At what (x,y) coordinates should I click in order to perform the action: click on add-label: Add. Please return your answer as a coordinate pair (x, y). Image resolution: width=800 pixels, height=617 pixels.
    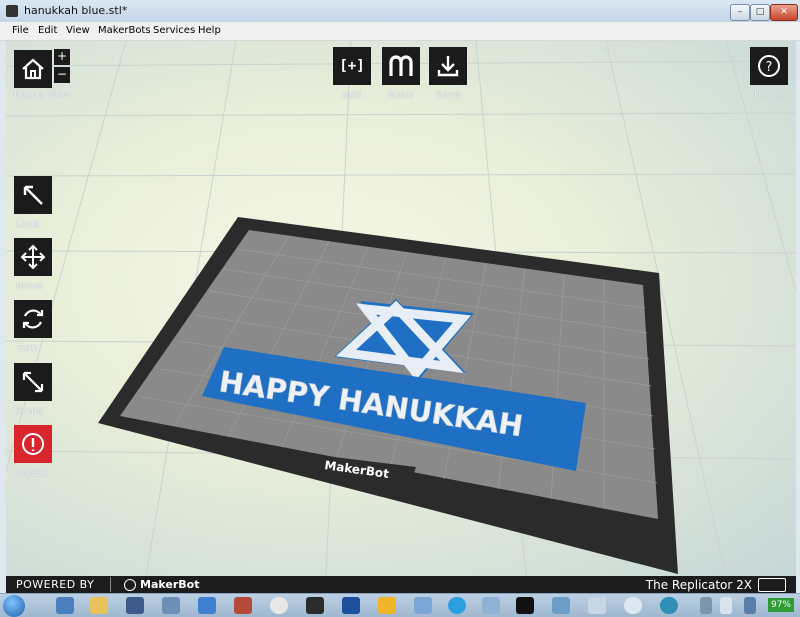
    Looking at the image, I should click on (352, 95).